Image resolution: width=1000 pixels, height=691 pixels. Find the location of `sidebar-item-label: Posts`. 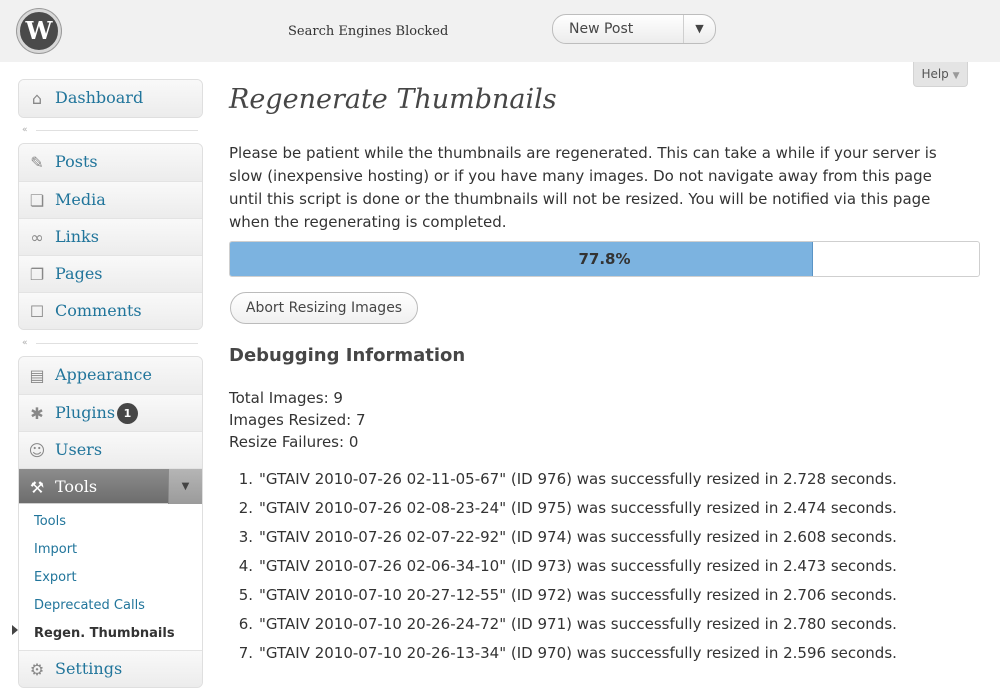

sidebar-item-label: Posts is located at coordinates (76, 161).